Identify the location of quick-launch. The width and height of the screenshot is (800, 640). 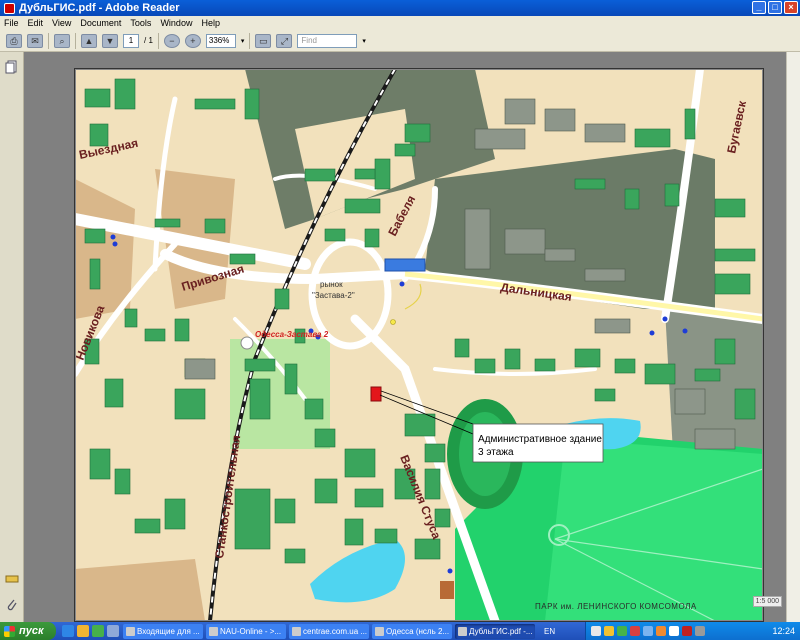
(90, 631).